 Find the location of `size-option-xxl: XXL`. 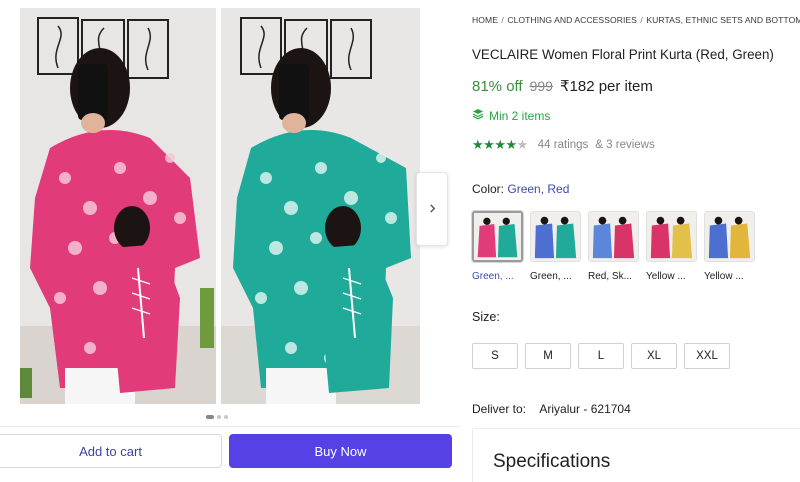

size-option-xxl: XXL is located at coordinates (707, 356).